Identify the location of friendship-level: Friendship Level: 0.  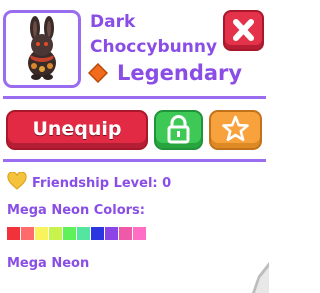
(89, 182).